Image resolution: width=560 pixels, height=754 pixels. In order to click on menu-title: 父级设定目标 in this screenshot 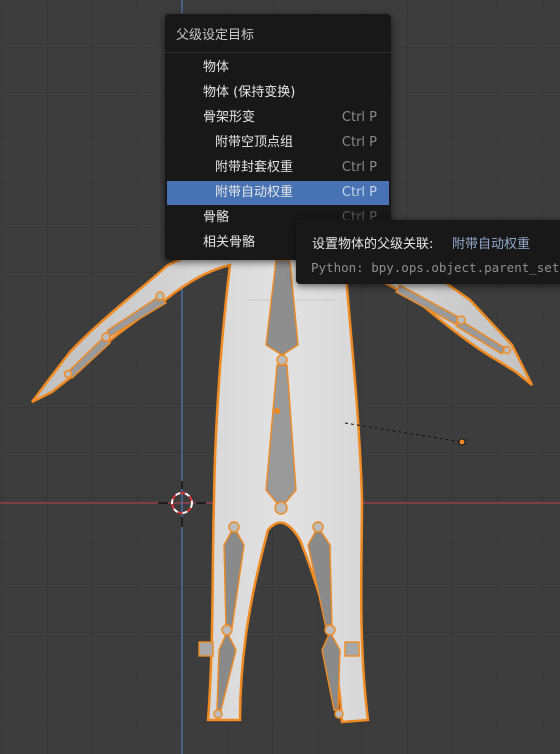, I will do `click(215, 35)`.